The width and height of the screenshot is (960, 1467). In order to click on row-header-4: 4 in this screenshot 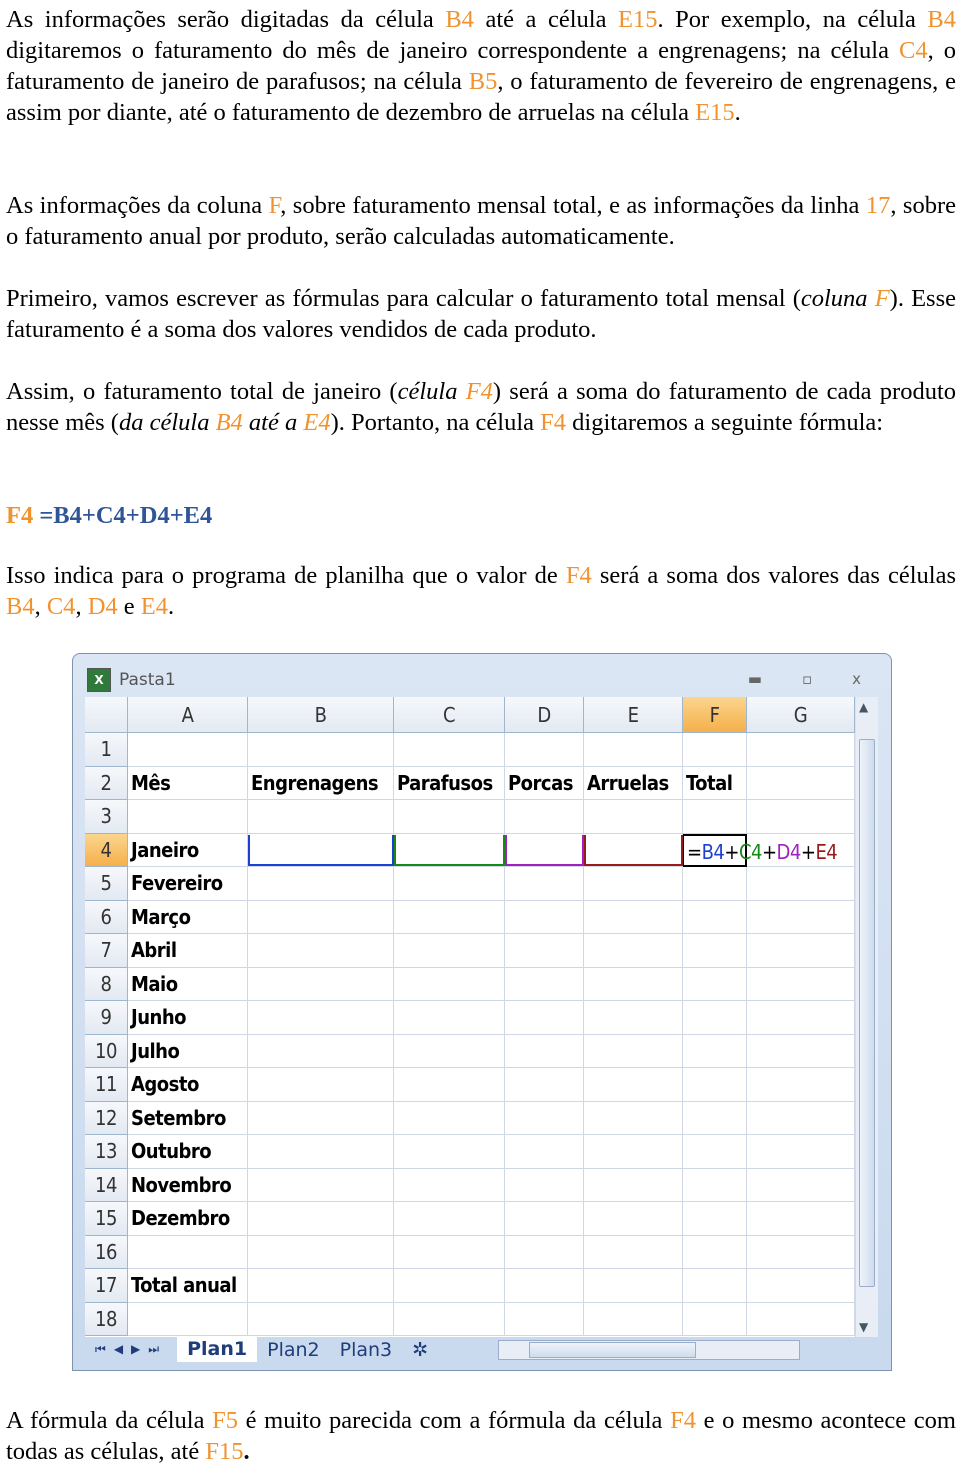, I will do `click(106, 850)`.